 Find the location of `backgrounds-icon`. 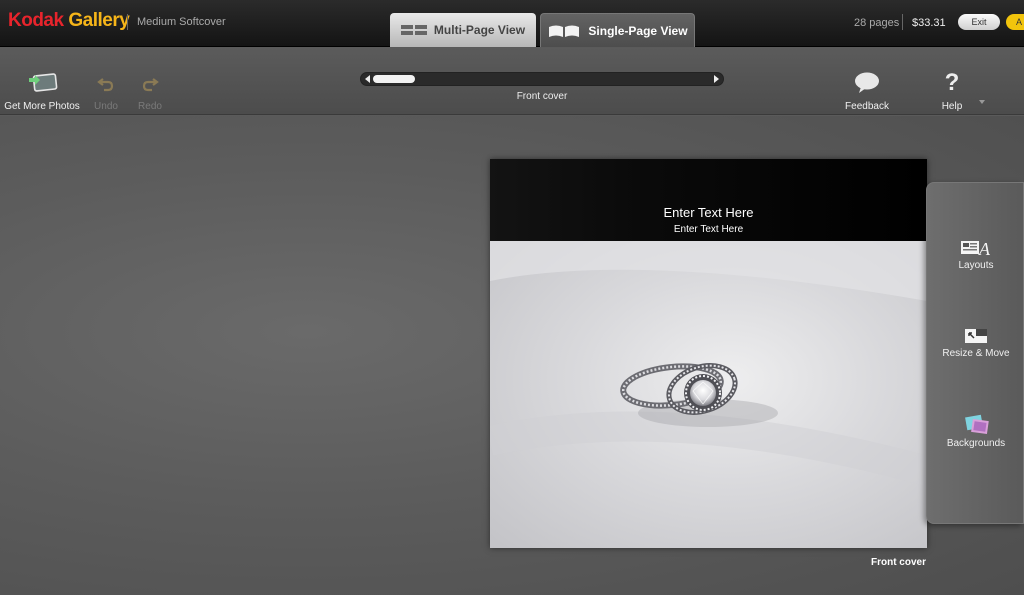

backgrounds-icon is located at coordinates (977, 424).